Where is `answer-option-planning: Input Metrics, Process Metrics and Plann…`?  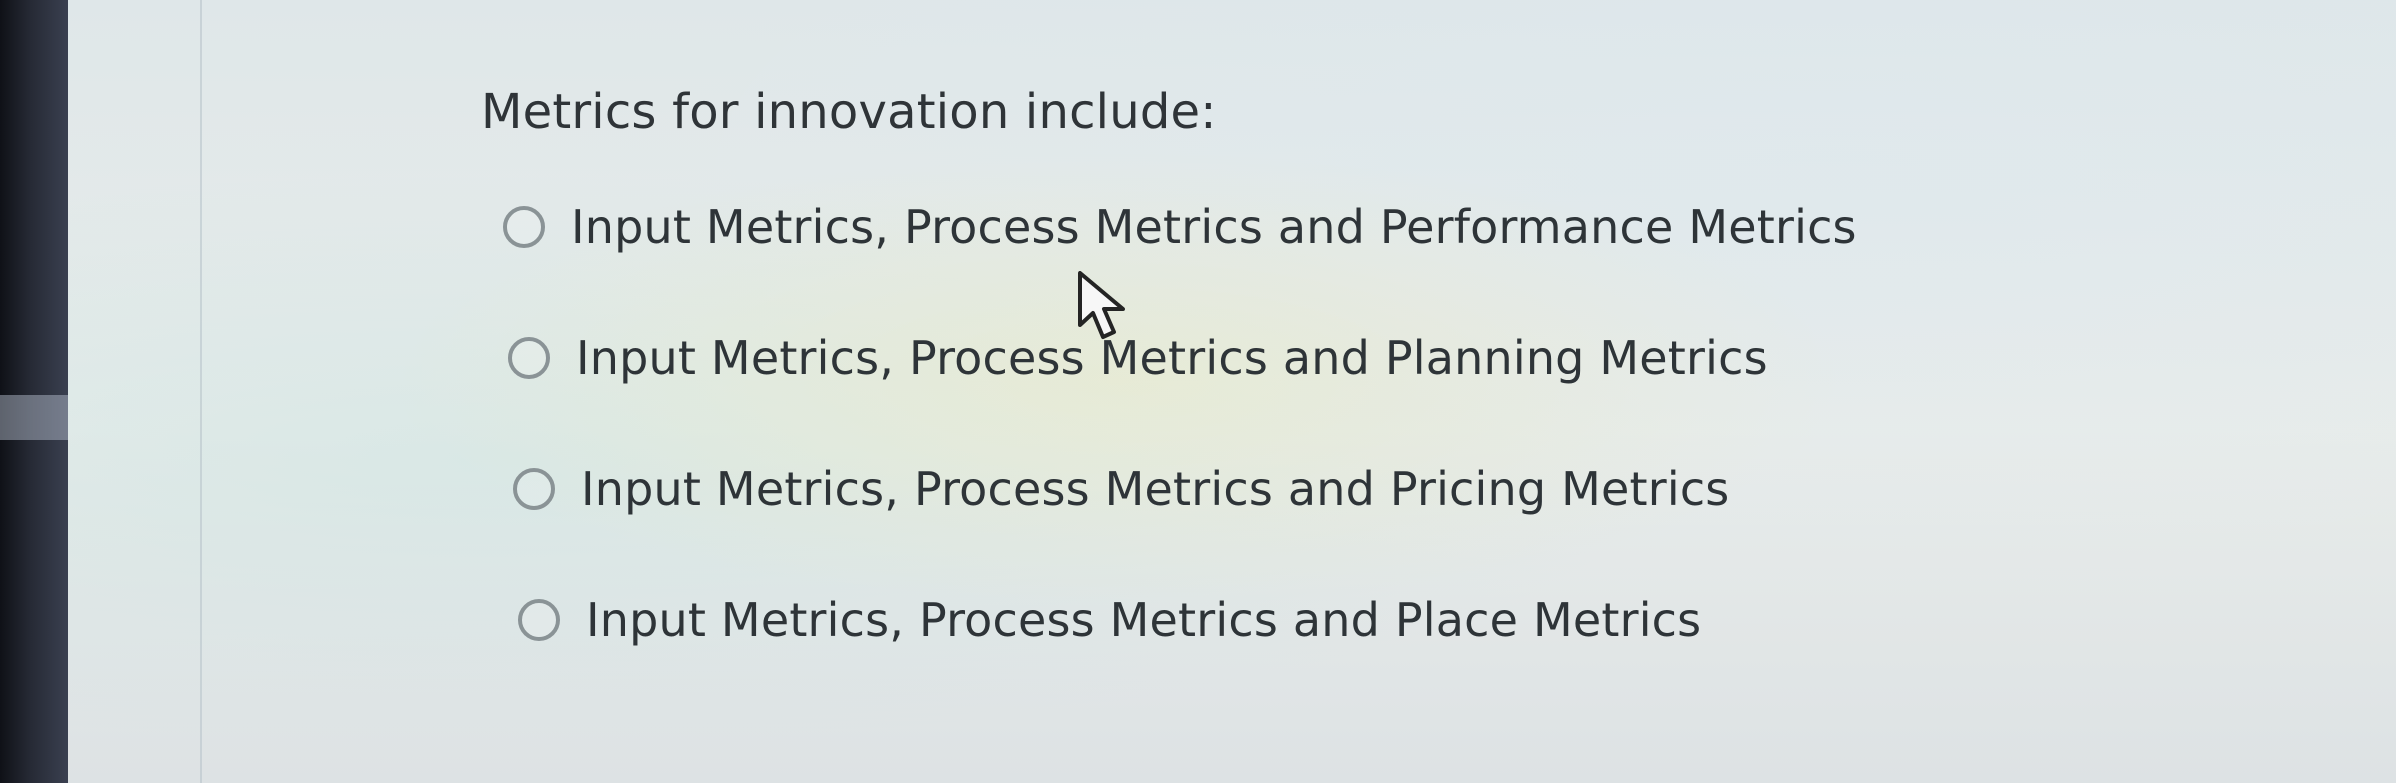 answer-option-planning: Input Metrics, Process Metrics and Plann… is located at coordinates (1138, 358).